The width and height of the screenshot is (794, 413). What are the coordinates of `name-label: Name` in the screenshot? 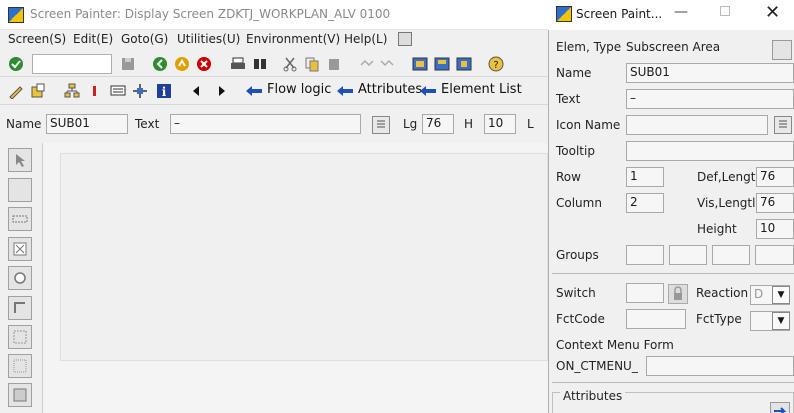 It's located at (24, 124).